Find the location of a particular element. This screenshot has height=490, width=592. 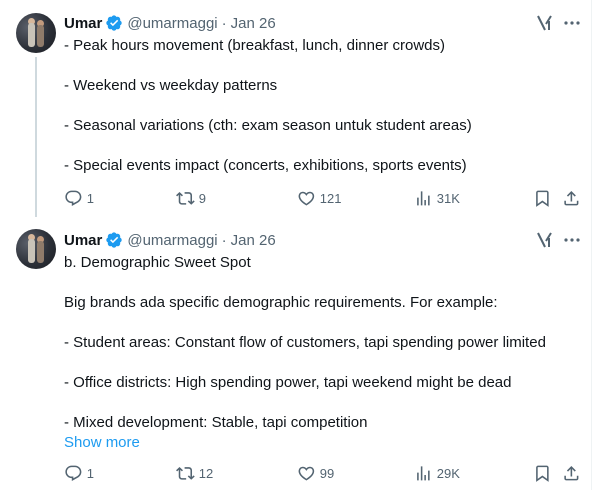

like-button: 99 is located at coordinates (315, 473).